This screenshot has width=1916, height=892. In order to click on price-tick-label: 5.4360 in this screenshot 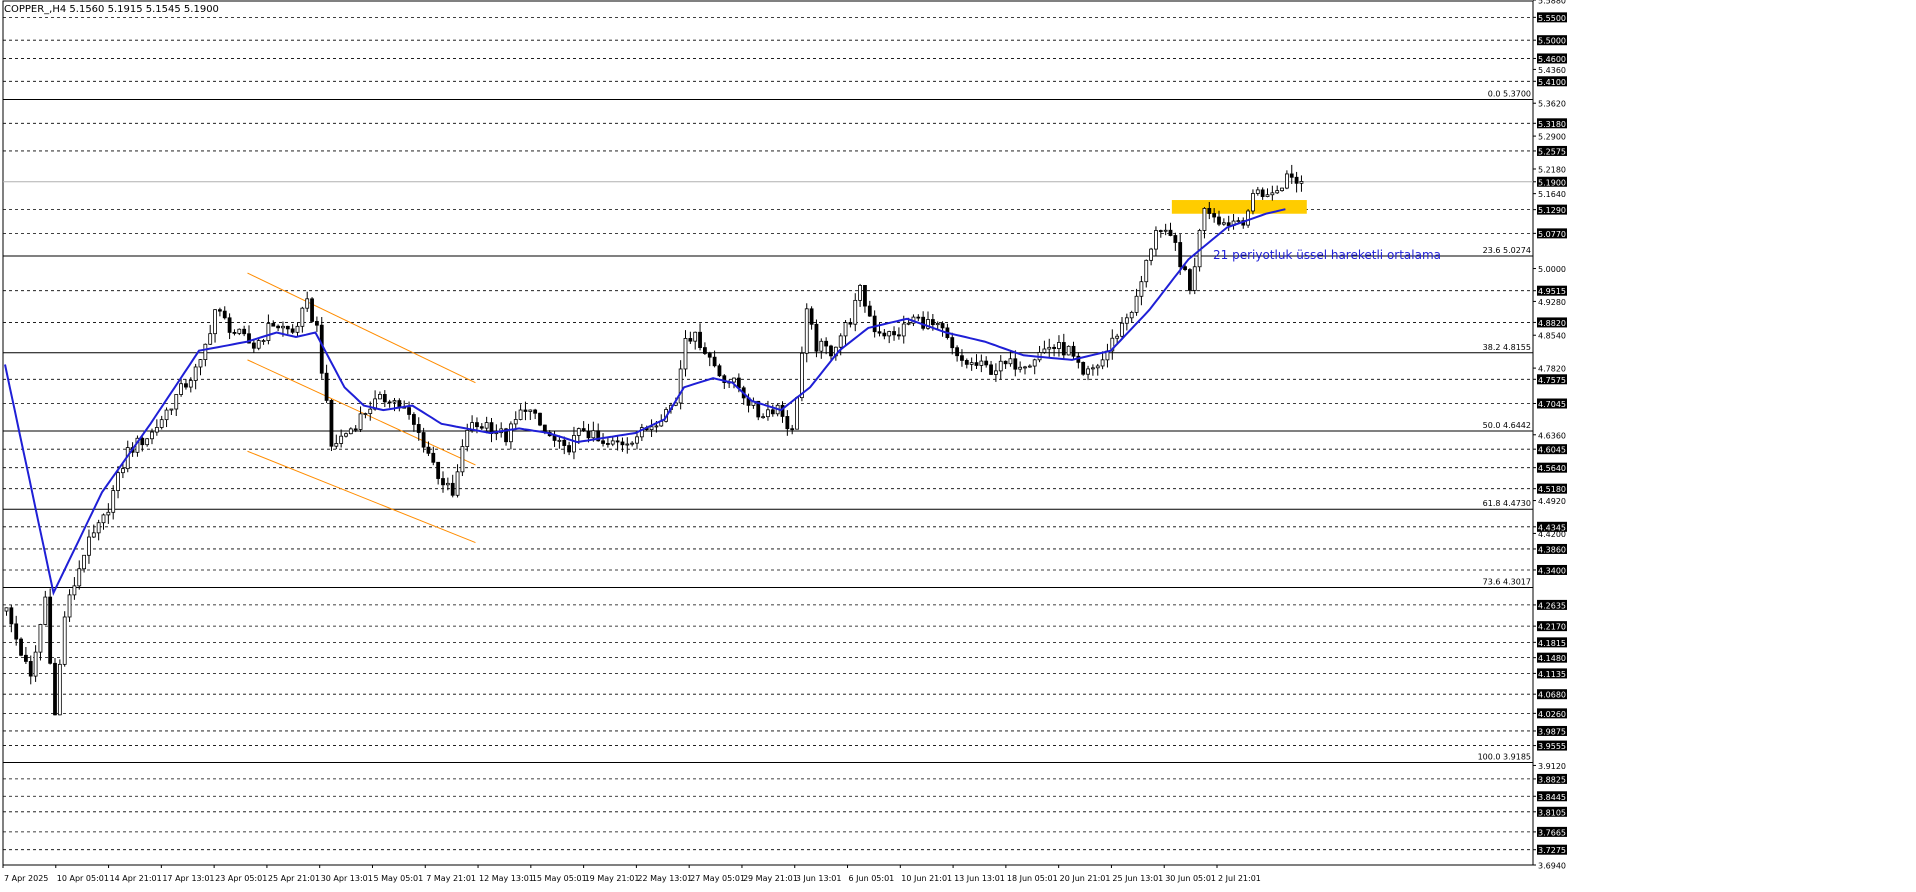, I will do `click(1552, 70)`.